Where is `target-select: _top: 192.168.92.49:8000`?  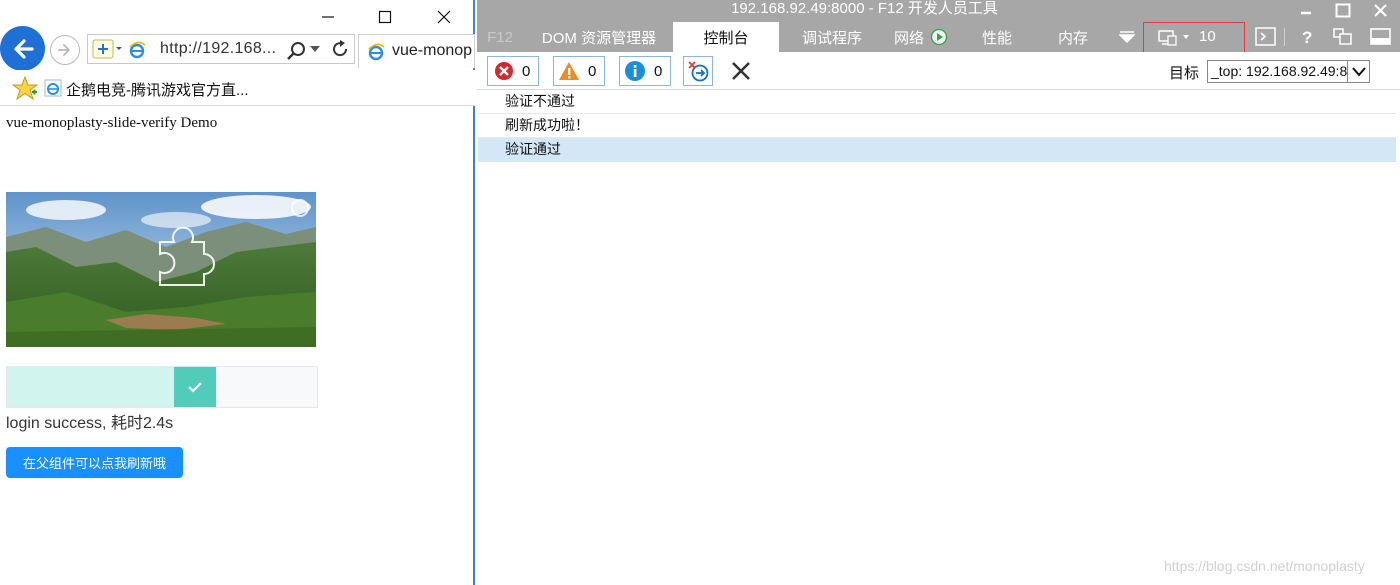 target-select: _top: 192.168.92.49:8000 is located at coordinates (1288, 71).